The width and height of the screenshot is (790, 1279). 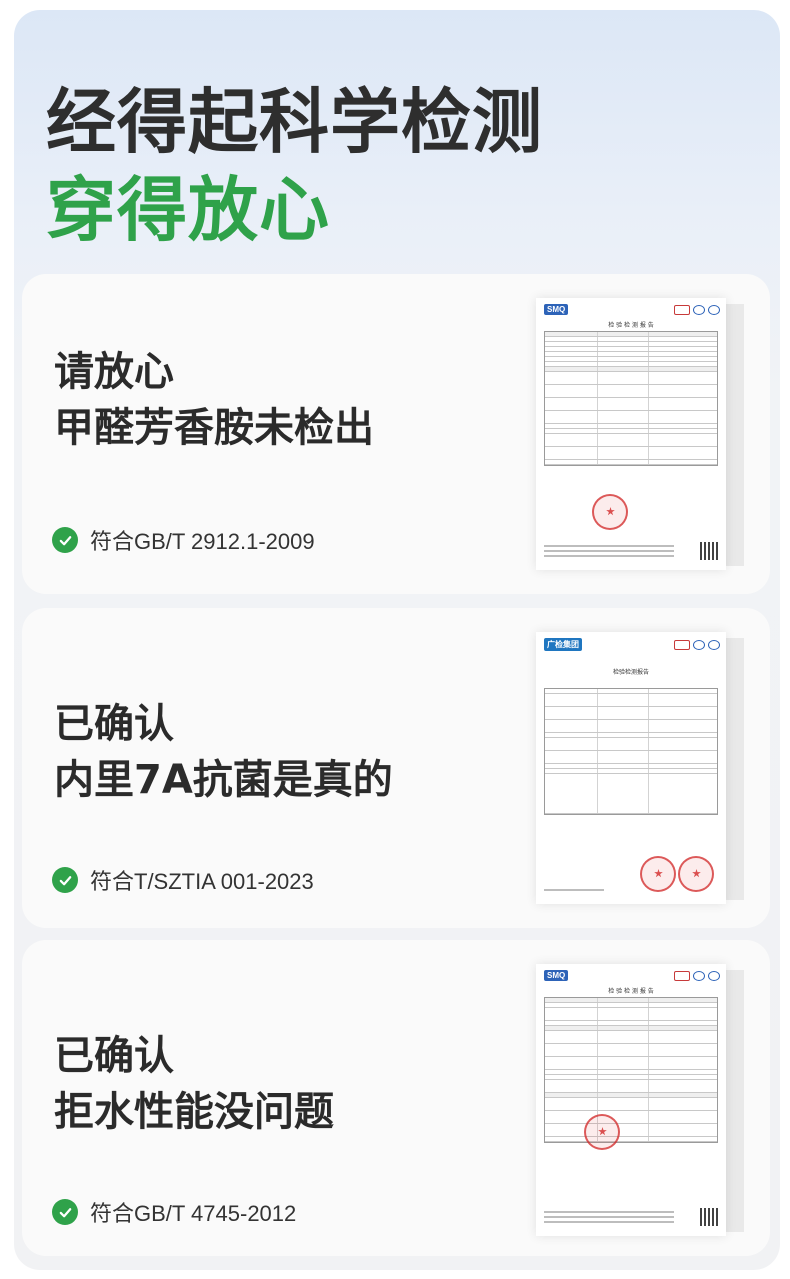 I want to click on standard-text: 符合GB/T 2912.1-2009, so click(x=202, y=541).